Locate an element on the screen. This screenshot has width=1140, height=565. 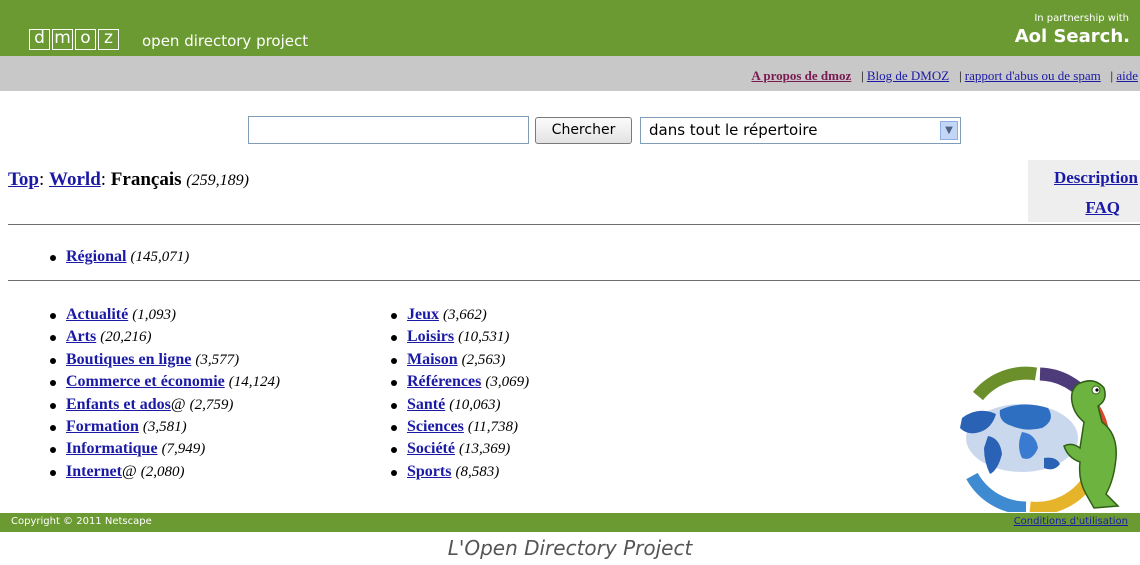
divider is located at coordinates (574, 224).